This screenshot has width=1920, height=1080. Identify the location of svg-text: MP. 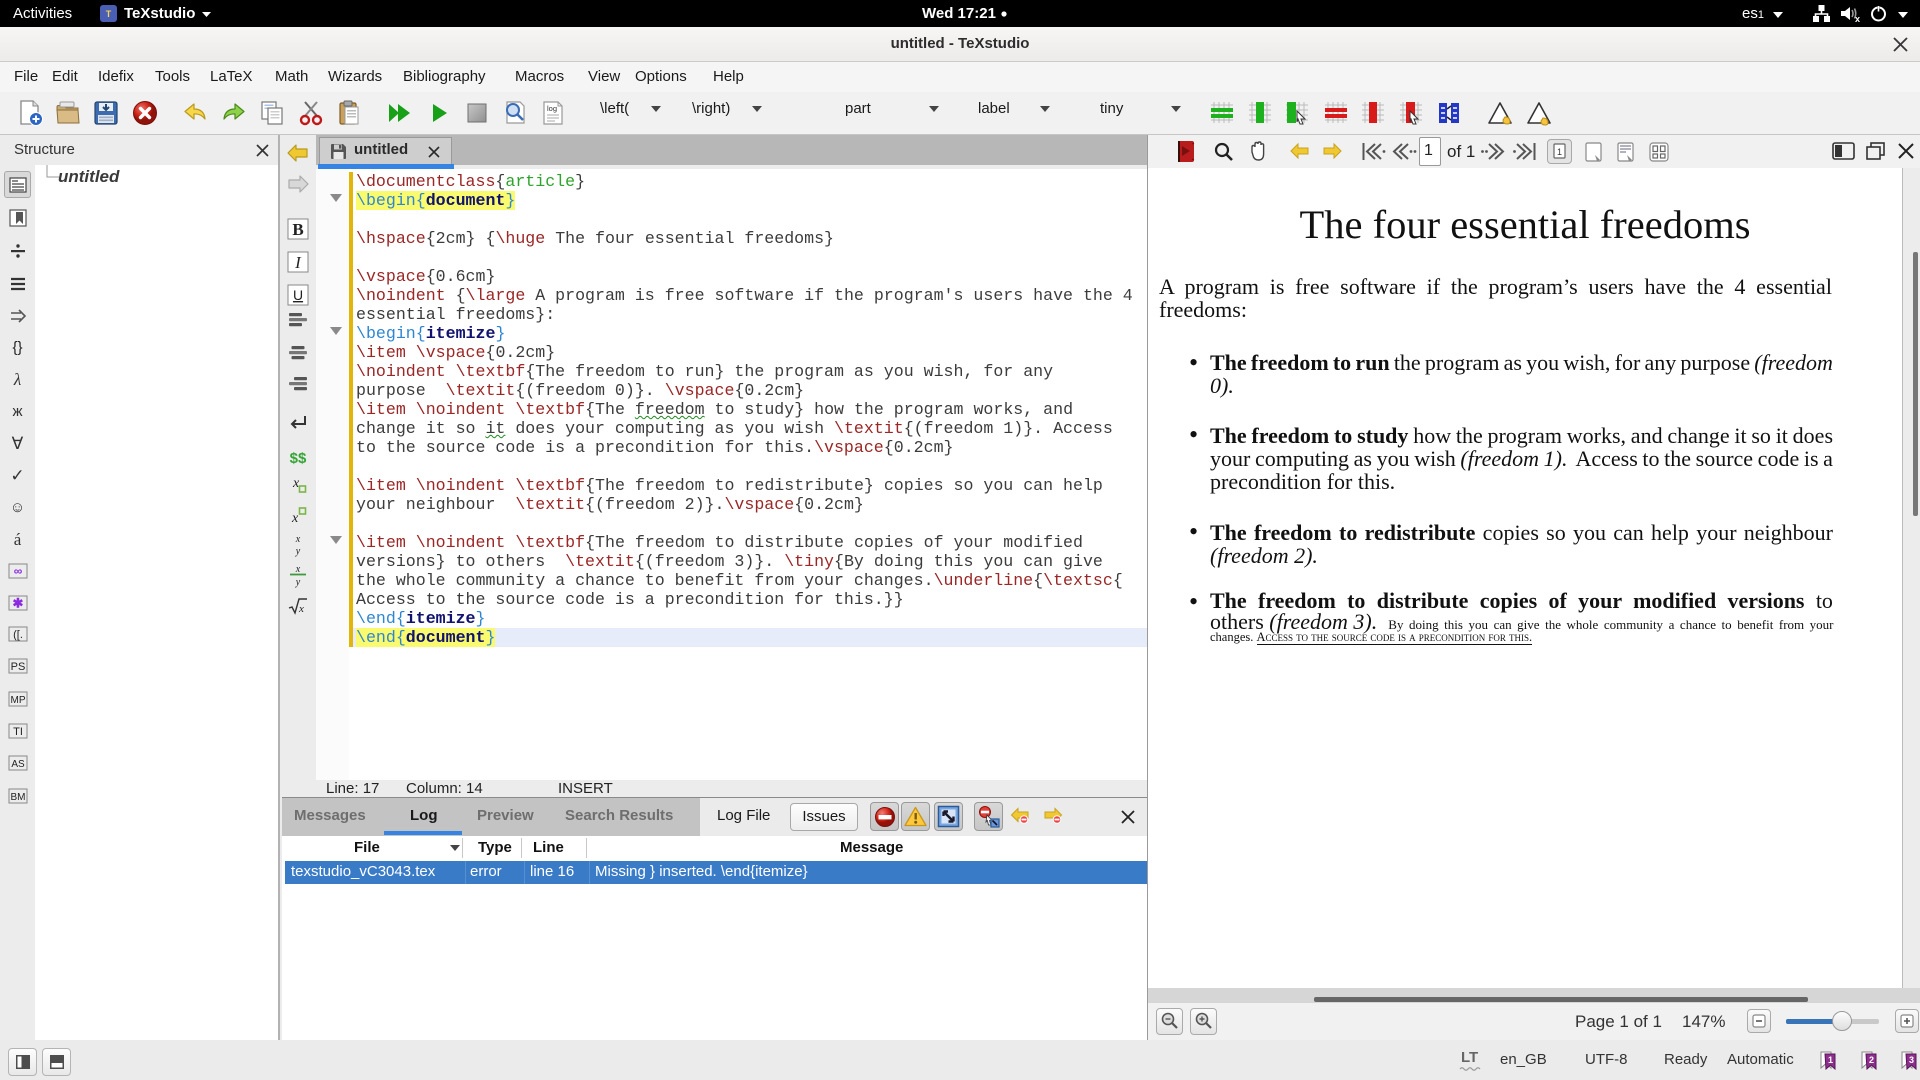
(17, 700).